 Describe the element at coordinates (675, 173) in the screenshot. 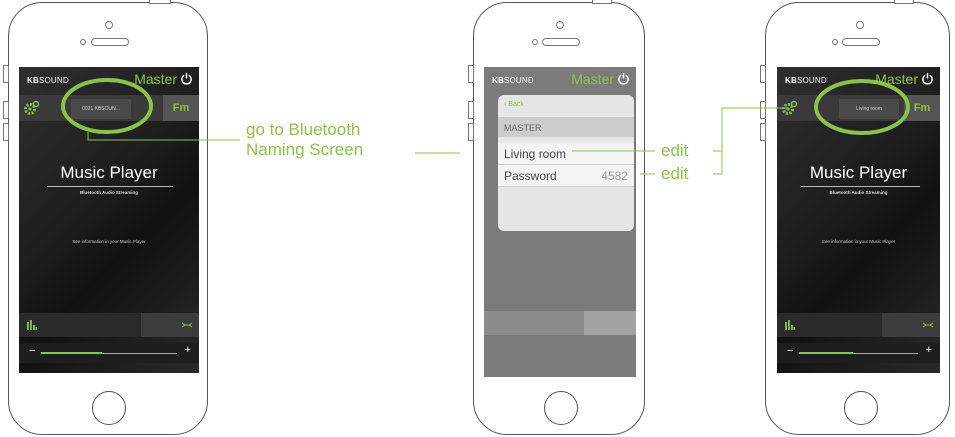

I see `annotation-edit-2: edit` at that location.